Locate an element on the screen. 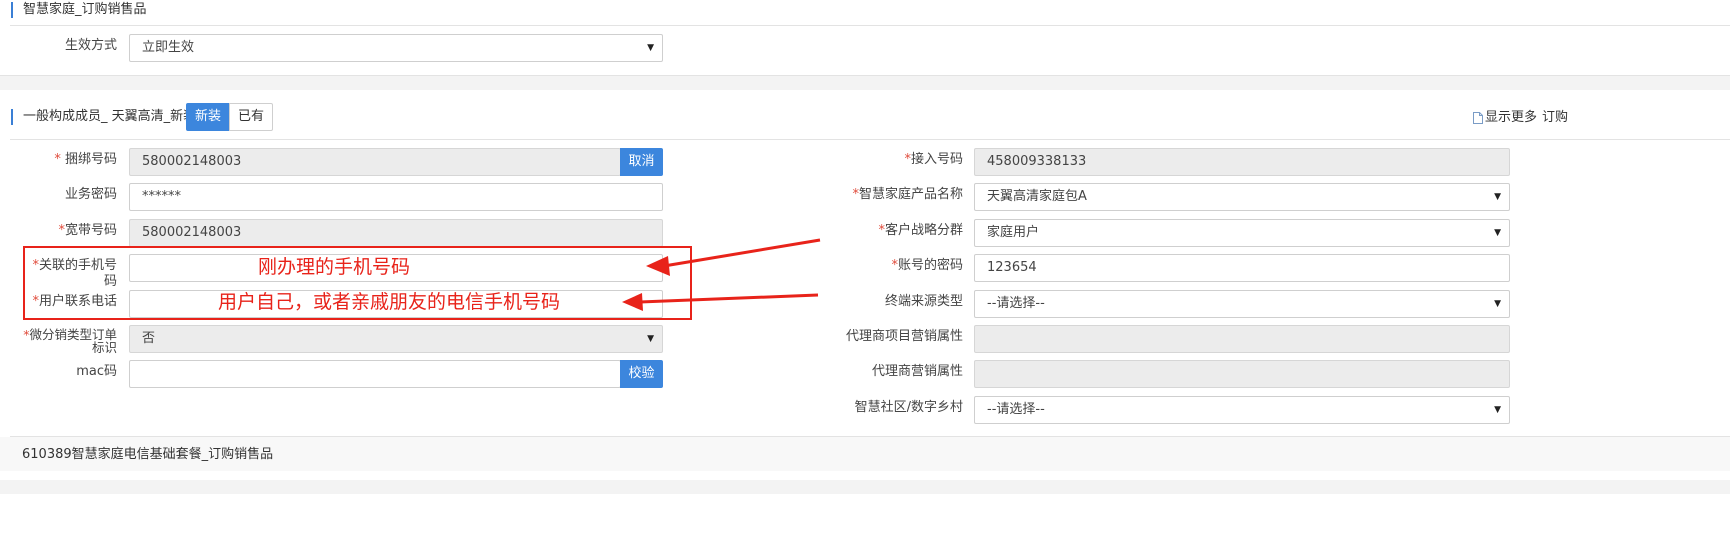 The image size is (1730, 547). customer-segment-select: 家庭用户 is located at coordinates (1242, 233).